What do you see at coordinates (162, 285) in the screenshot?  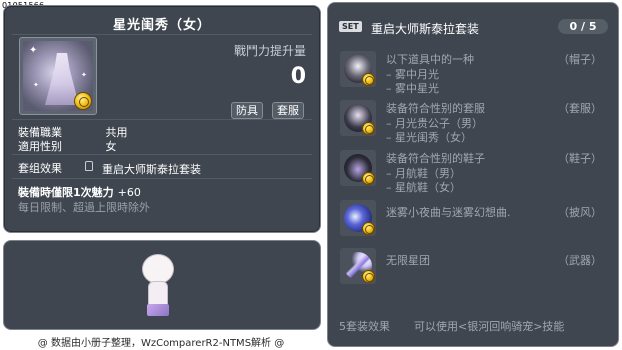 I see `avatar-preview` at bounding box center [162, 285].